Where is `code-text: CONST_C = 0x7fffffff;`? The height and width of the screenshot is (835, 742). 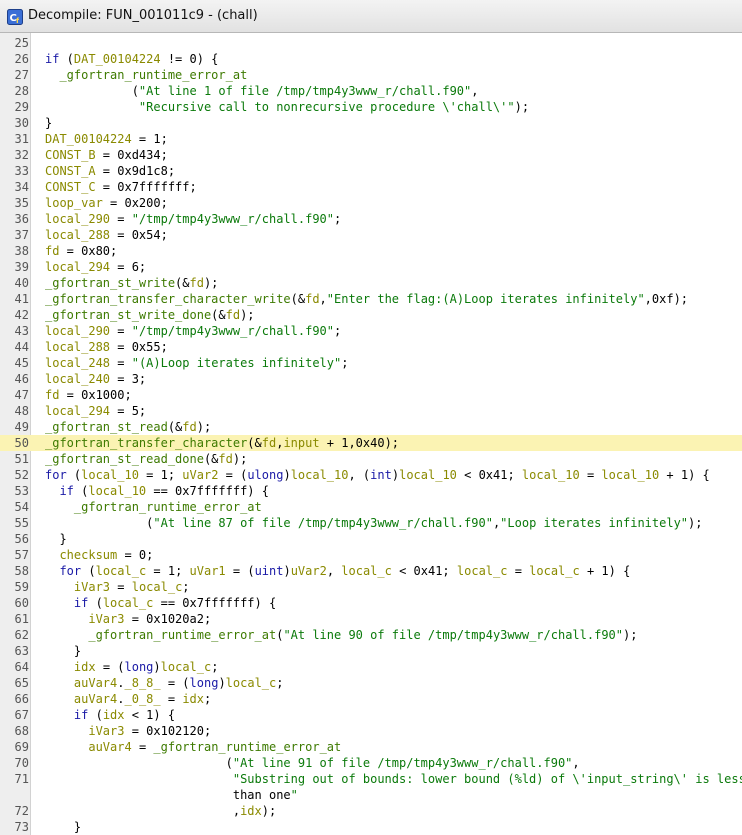
code-text: CONST_C = 0x7fffffff; is located at coordinates (121, 187).